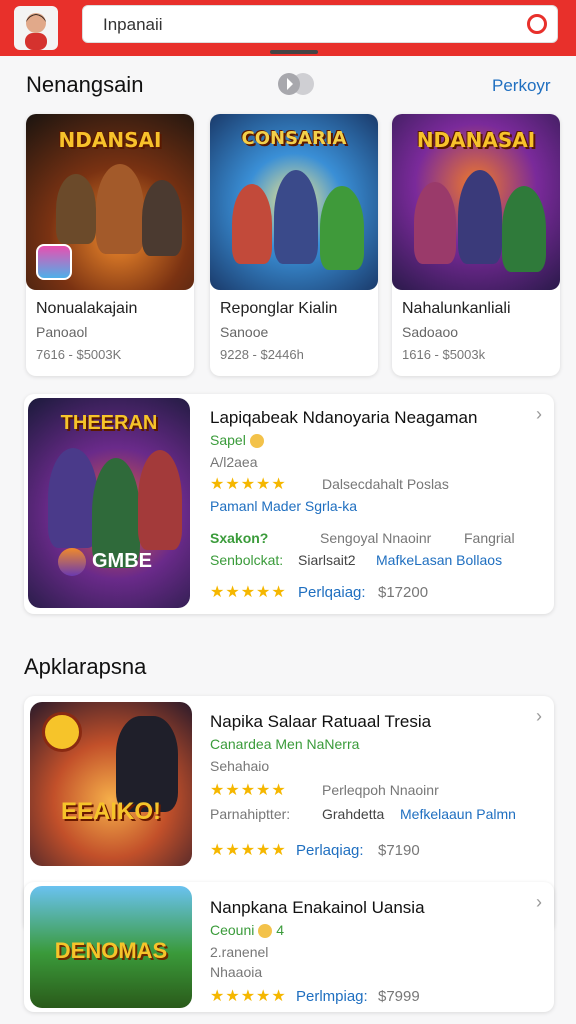  I want to click on game-artwork: NDANSAI, so click(110, 202).